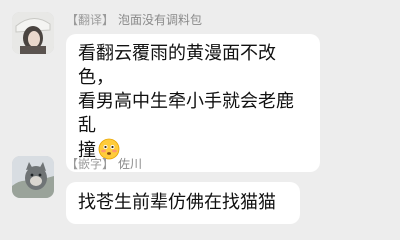 The height and width of the screenshot is (240, 400). I want to click on message-bubble: 找苍生前辈仿佛在找猫猫, so click(183, 203).